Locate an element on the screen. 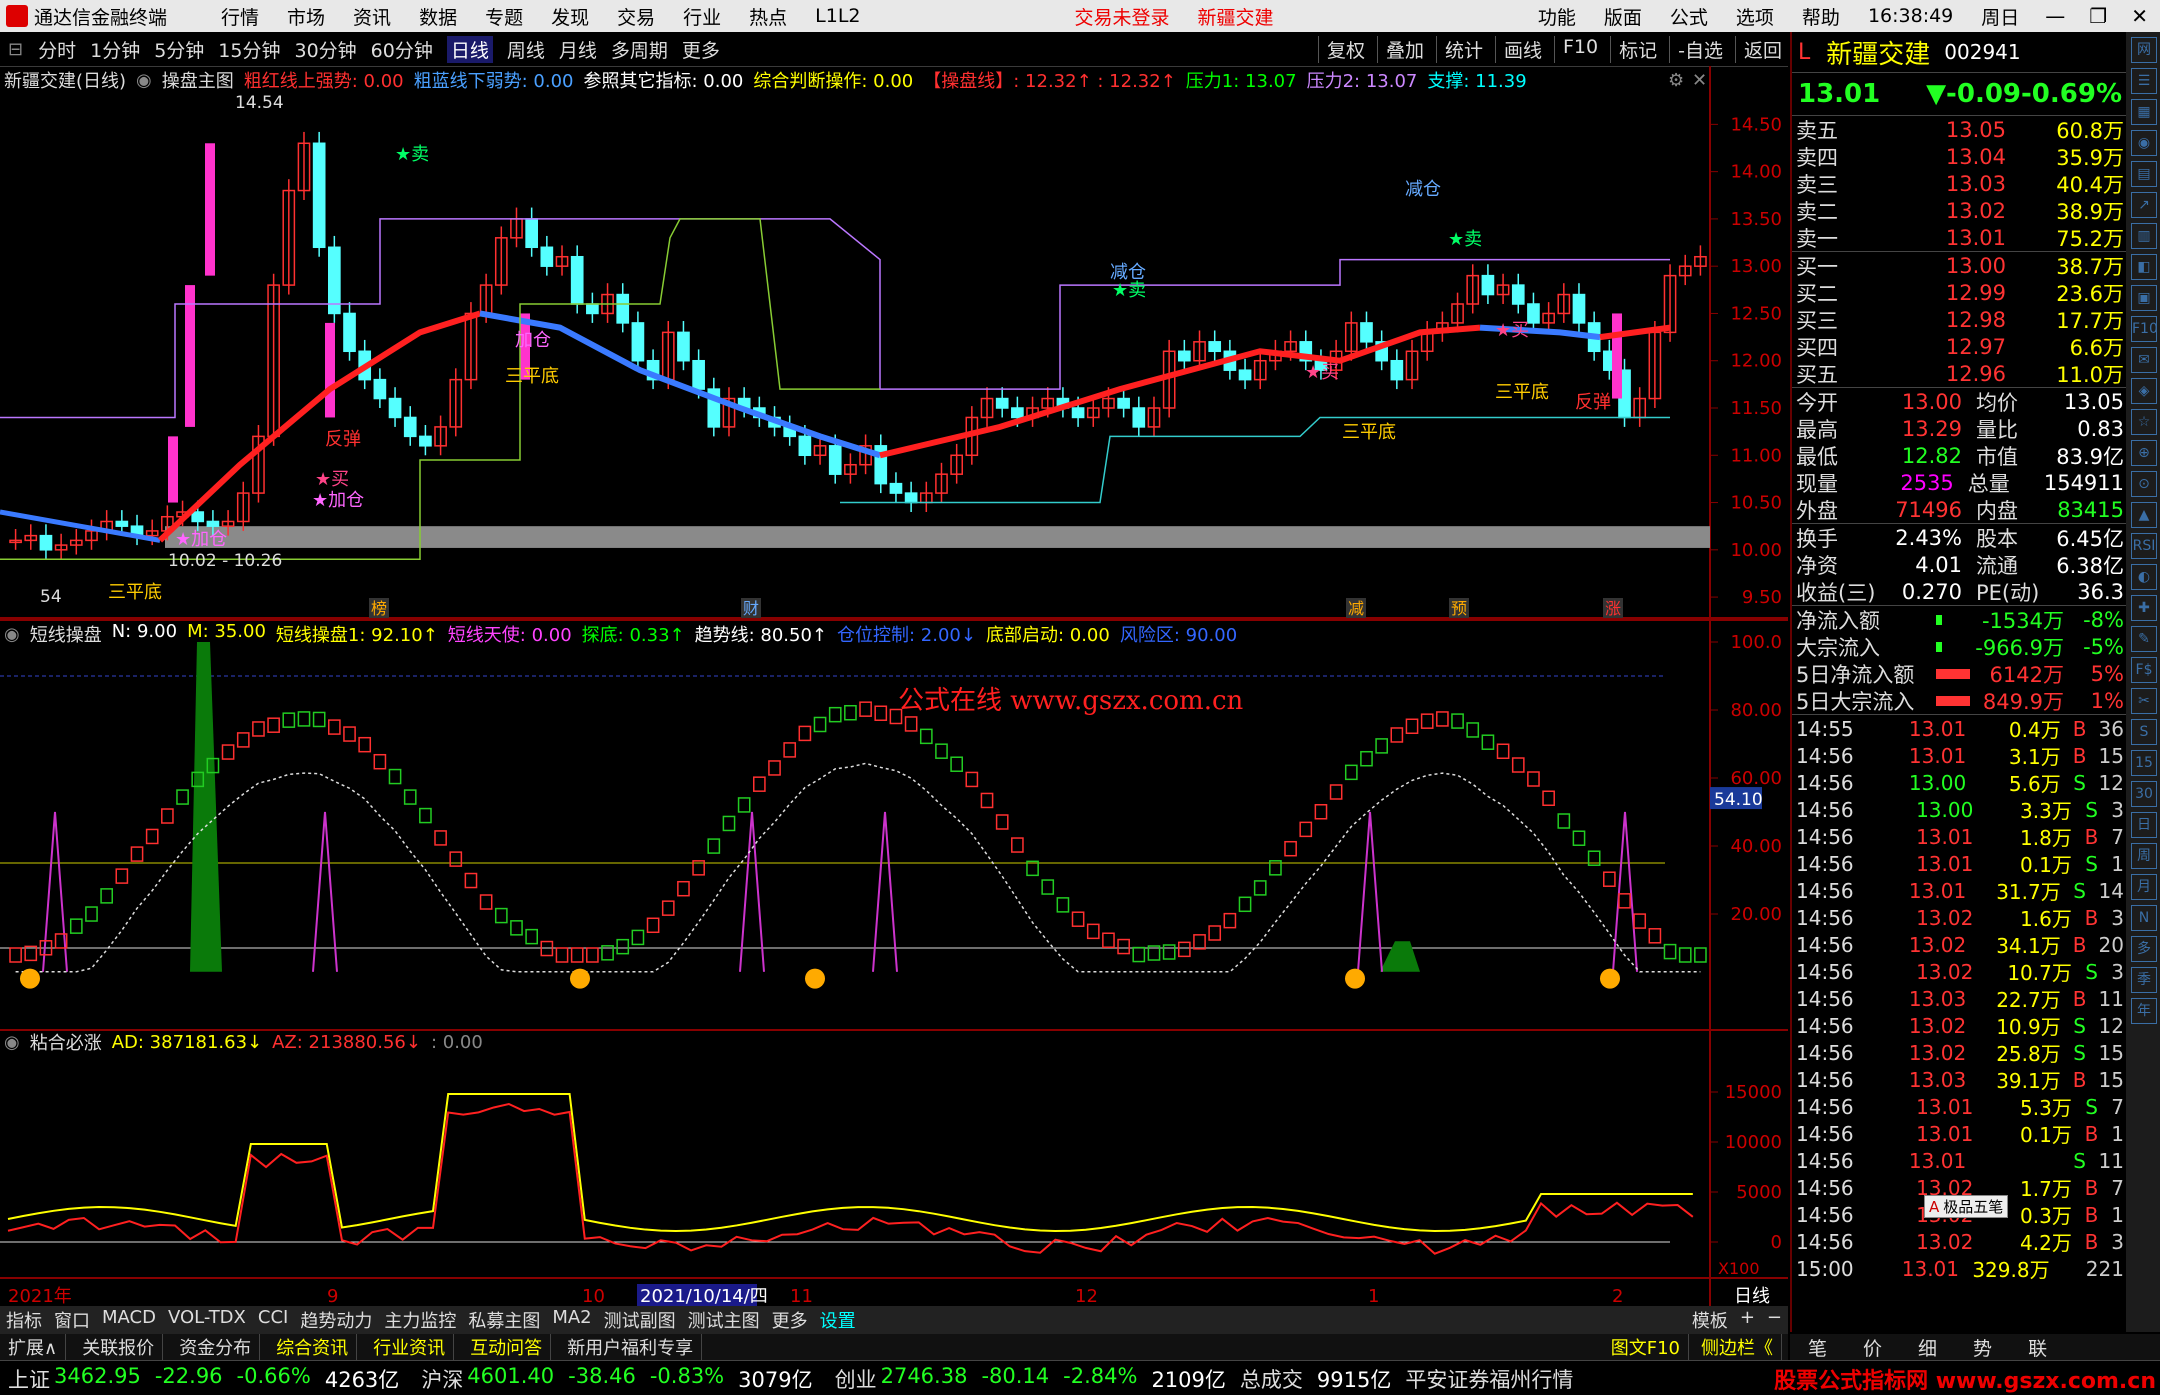 Image resolution: width=2160 pixels, height=1395 pixels. indicator-tab: 私募主图 is located at coordinates (504, 1320).